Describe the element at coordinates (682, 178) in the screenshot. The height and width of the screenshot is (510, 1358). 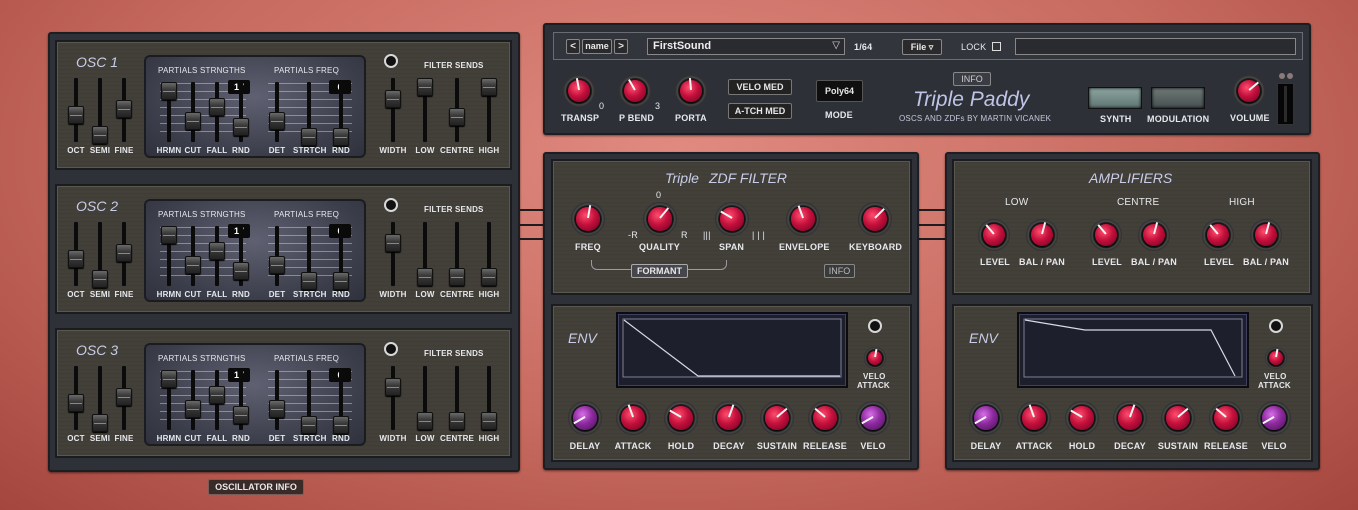
I see `filter-title-prefix: Triple` at that location.